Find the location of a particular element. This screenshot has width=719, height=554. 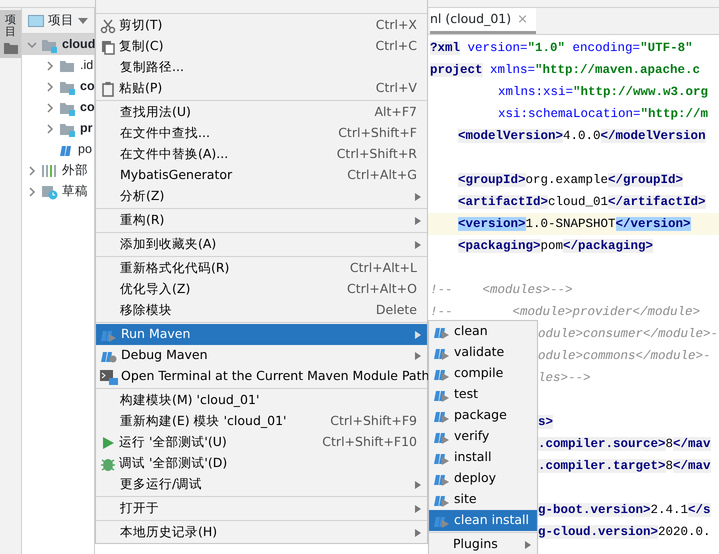

menu-item: Debug Maven is located at coordinates (261, 355).